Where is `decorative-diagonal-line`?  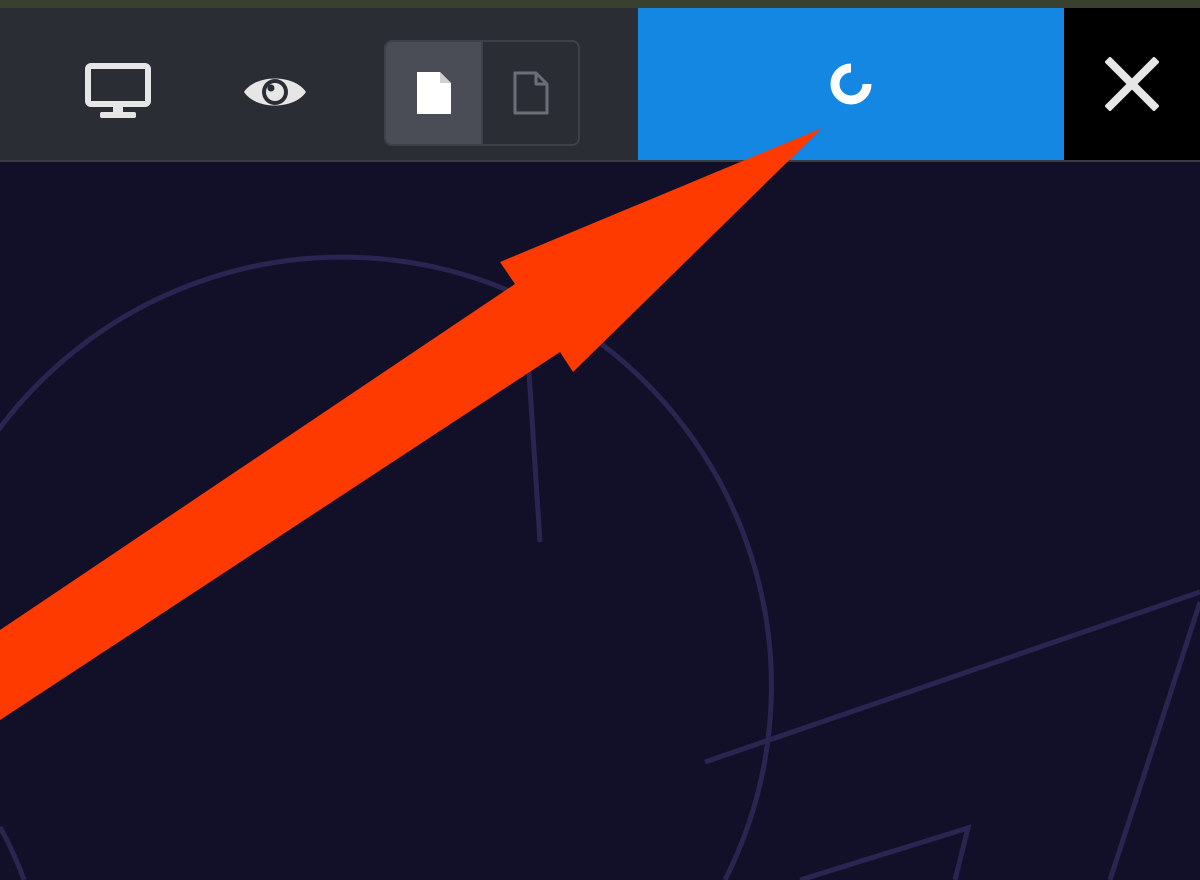
decorative-diagonal-line is located at coordinates (952, 677).